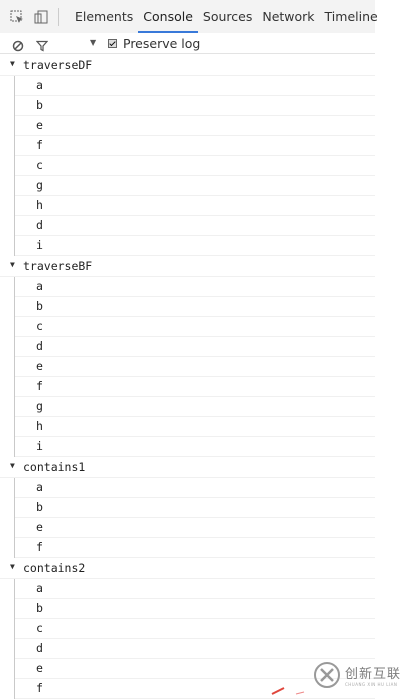 Image resolution: width=412 pixels, height=699 pixels. I want to click on watermark-subtitle: CHUANG XIN HU LIAN, so click(371, 684).